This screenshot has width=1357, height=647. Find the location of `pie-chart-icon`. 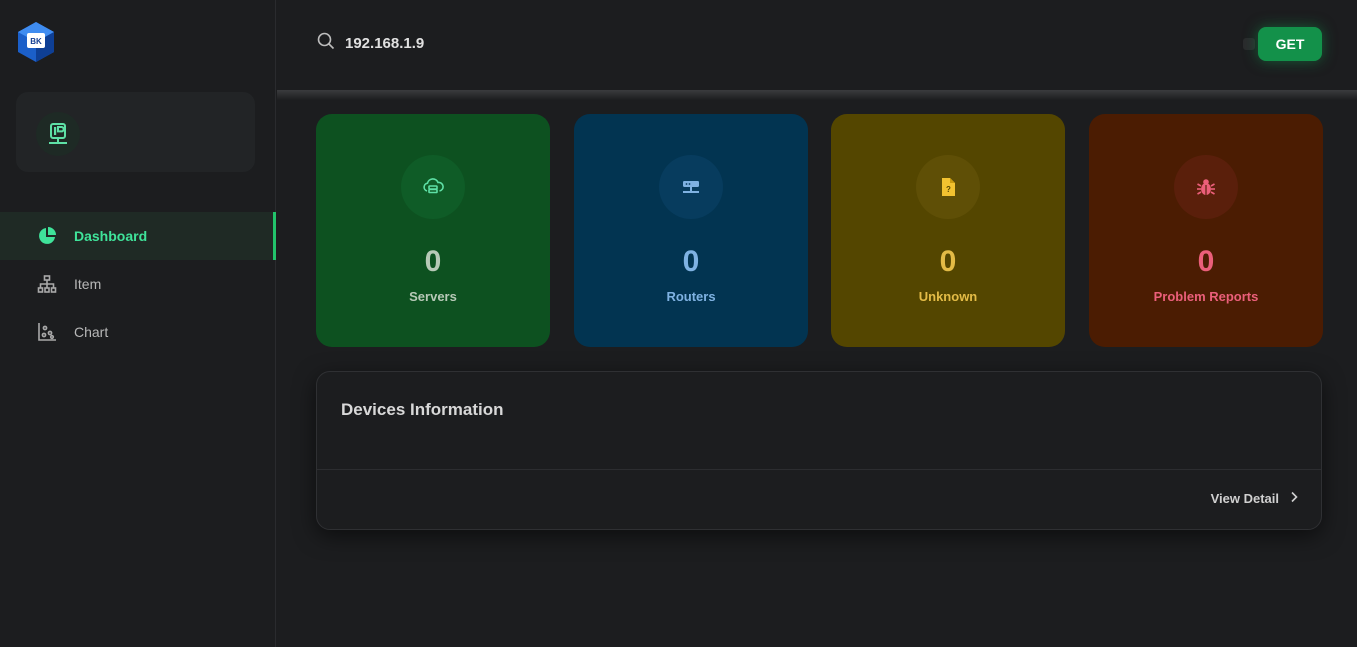

pie-chart-icon is located at coordinates (47, 236).